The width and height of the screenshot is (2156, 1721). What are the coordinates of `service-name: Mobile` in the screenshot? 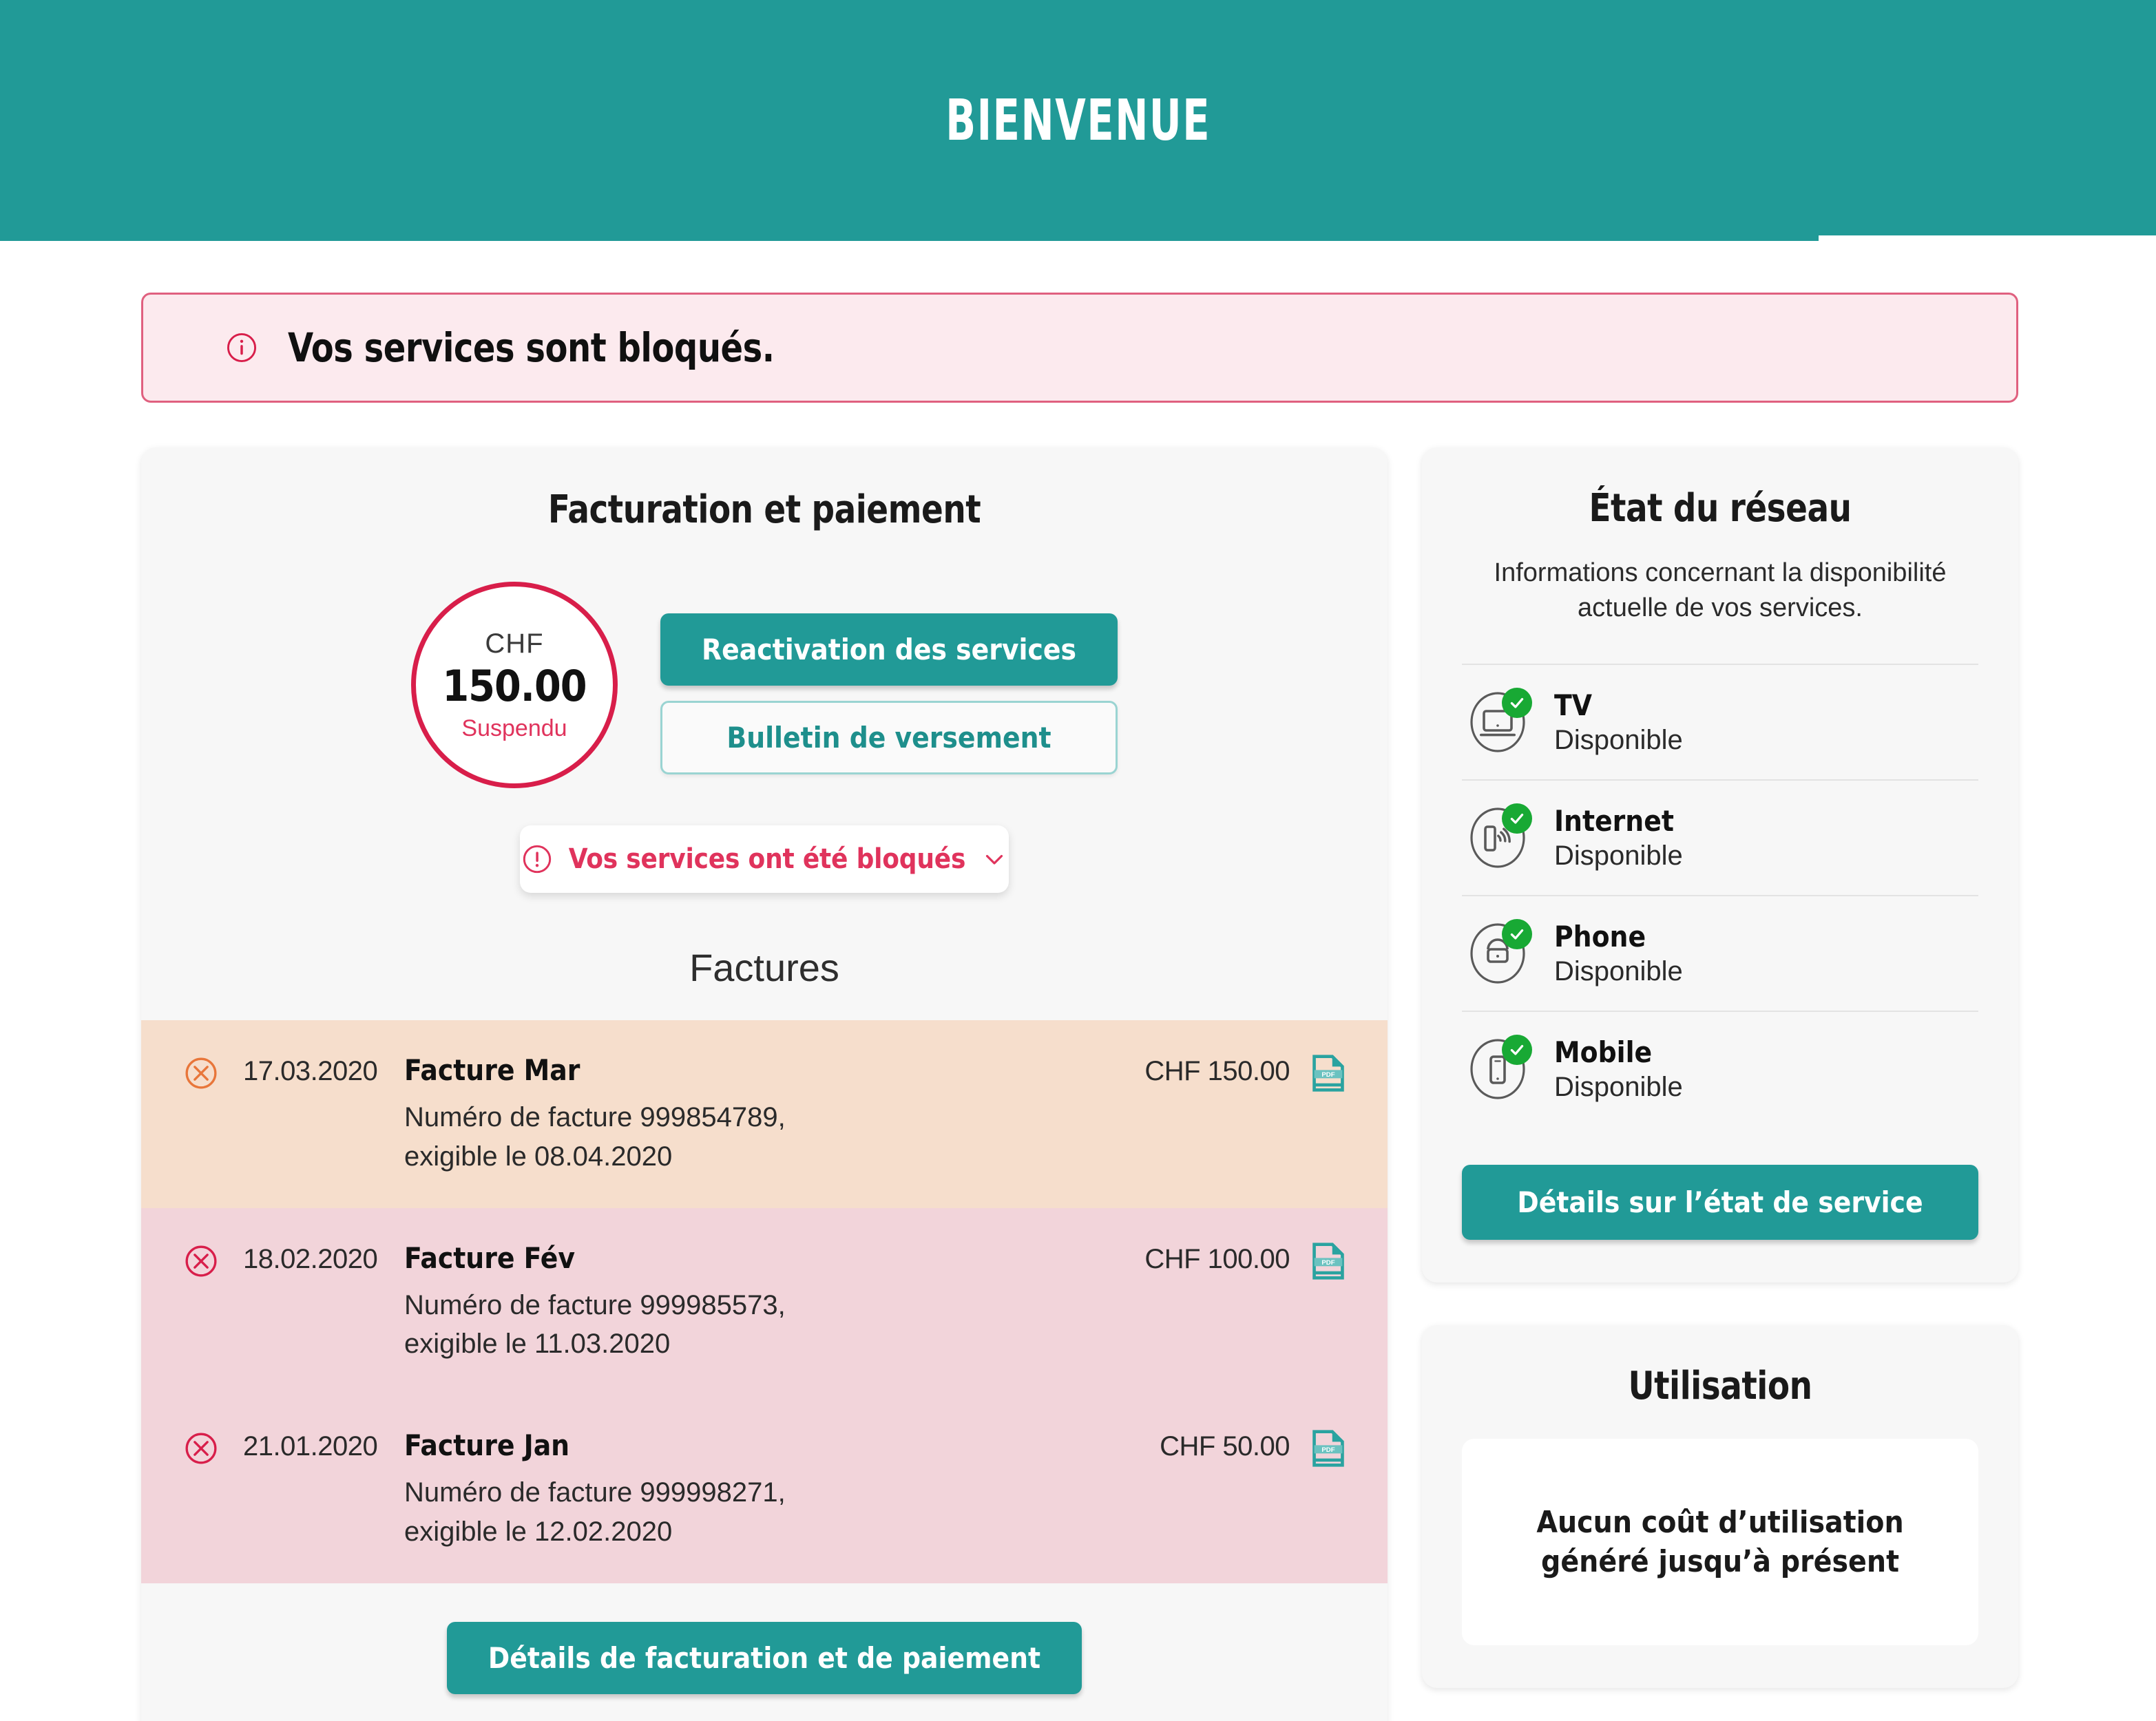 It's located at (1604, 1052).